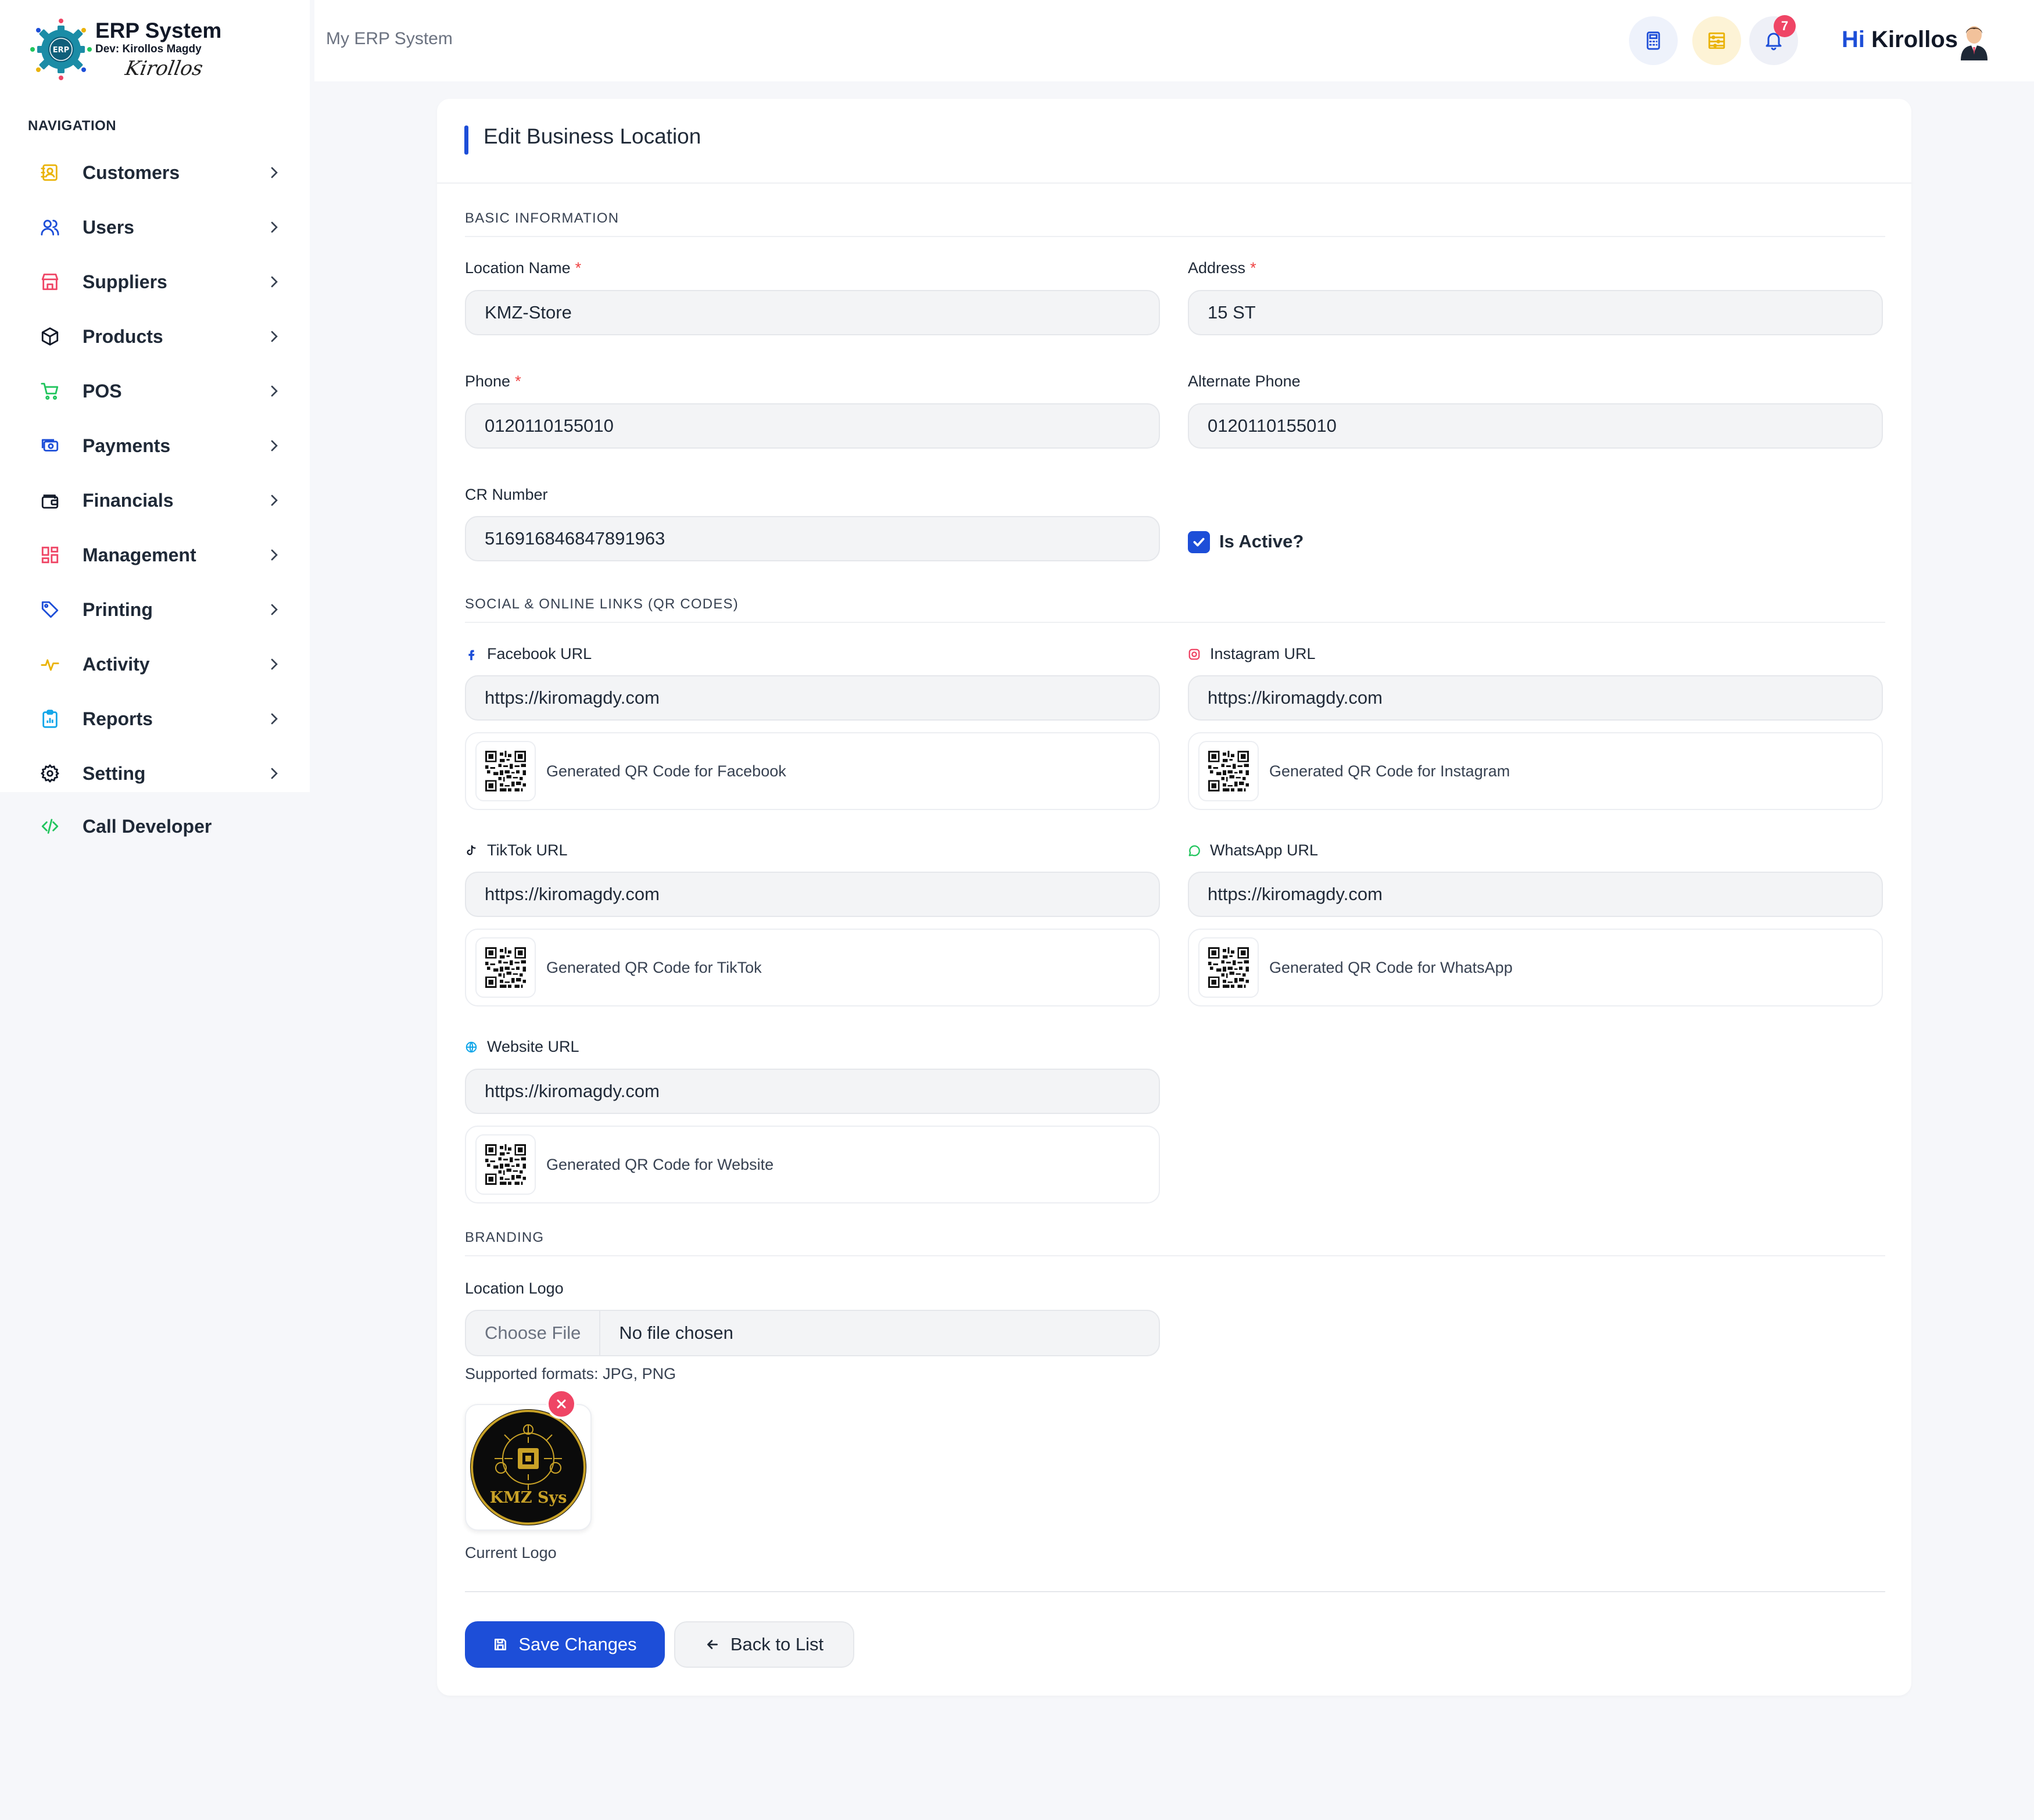 The width and height of the screenshot is (2034, 1820). Describe the element at coordinates (1653, 41) in the screenshot. I see `calculator-button` at that location.